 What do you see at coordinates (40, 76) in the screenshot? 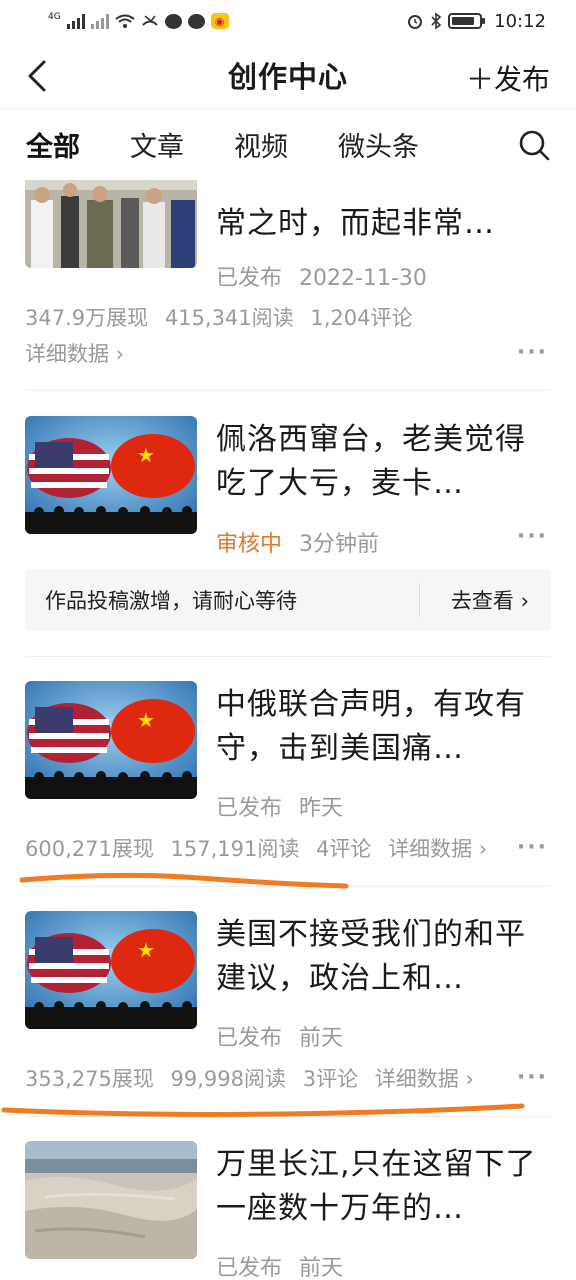
I see `back-button` at bounding box center [40, 76].